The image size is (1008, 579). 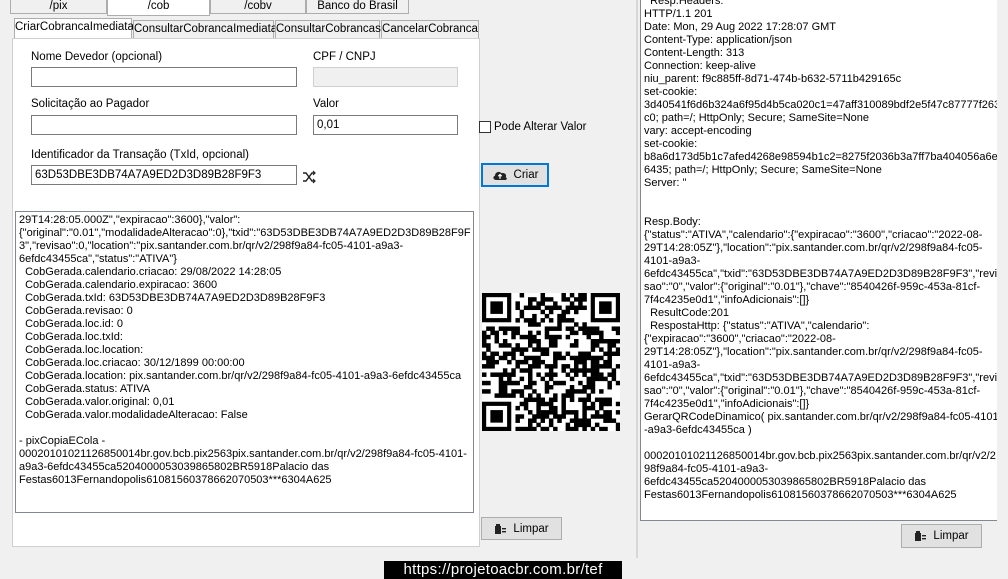 What do you see at coordinates (551, 362) in the screenshot?
I see `qr-code-image` at bounding box center [551, 362].